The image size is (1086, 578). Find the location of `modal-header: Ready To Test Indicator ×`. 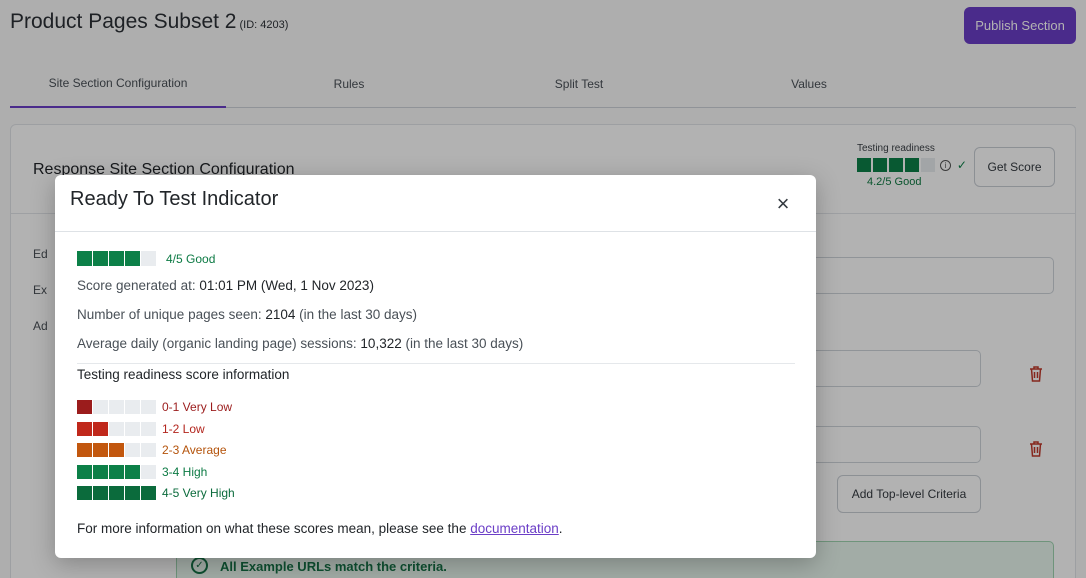

modal-header: Ready To Test Indicator × is located at coordinates (435, 203).